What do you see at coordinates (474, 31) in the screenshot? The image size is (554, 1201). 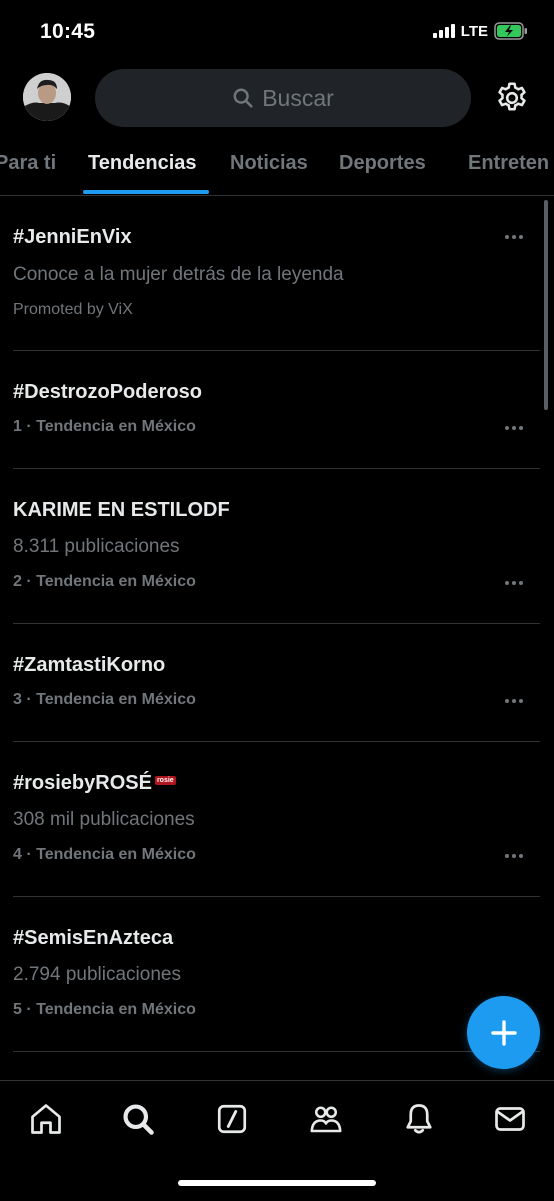 I see `network-label: LTE` at bounding box center [474, 31].